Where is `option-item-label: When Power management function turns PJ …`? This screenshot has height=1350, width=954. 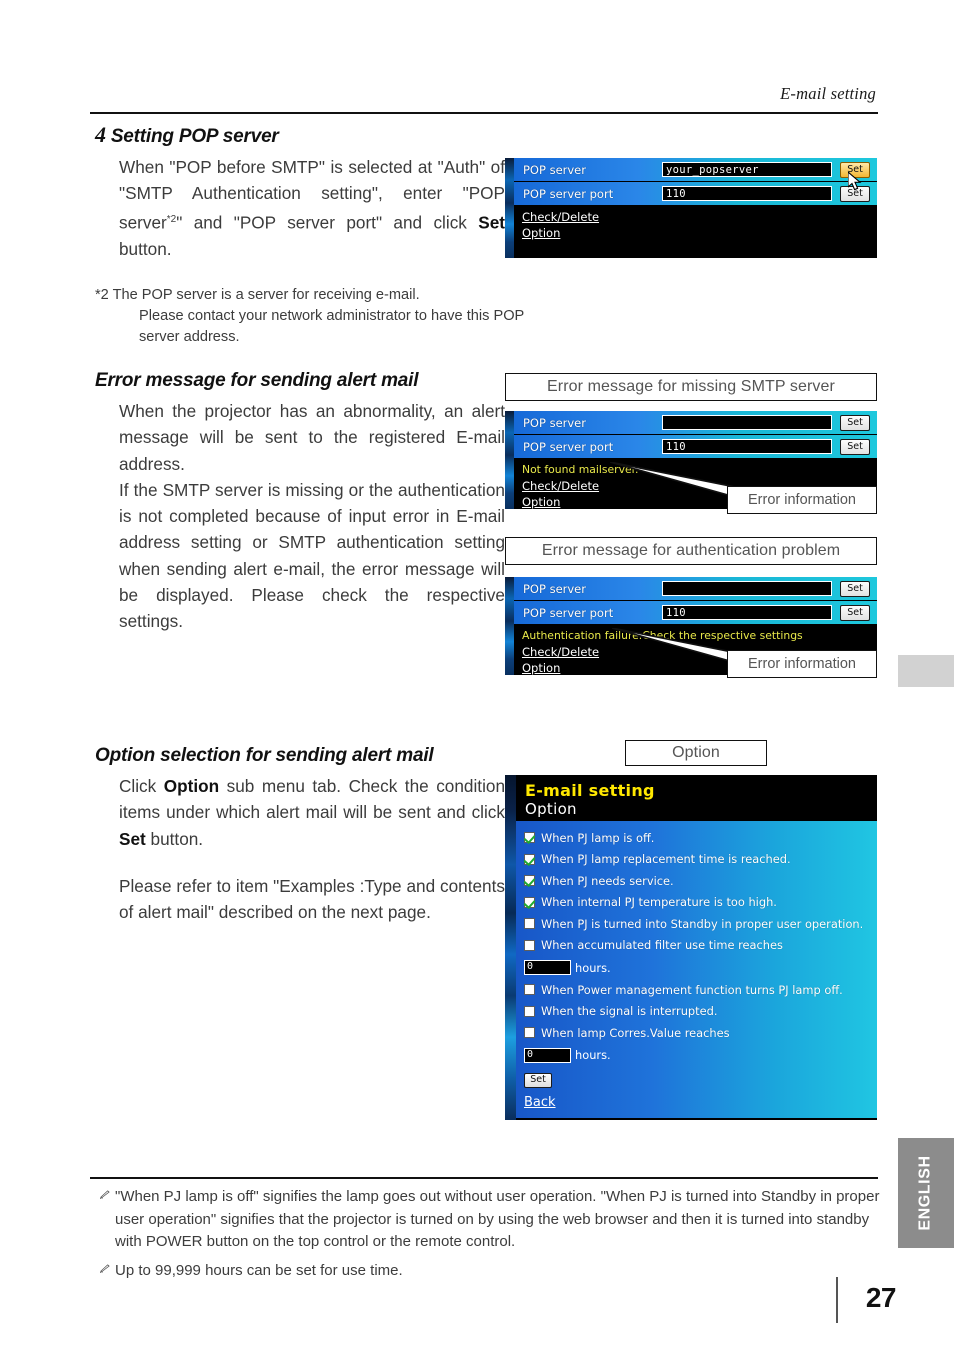 option-item-label: When Power management function turns PJ … is located at coordinates (692, 989).